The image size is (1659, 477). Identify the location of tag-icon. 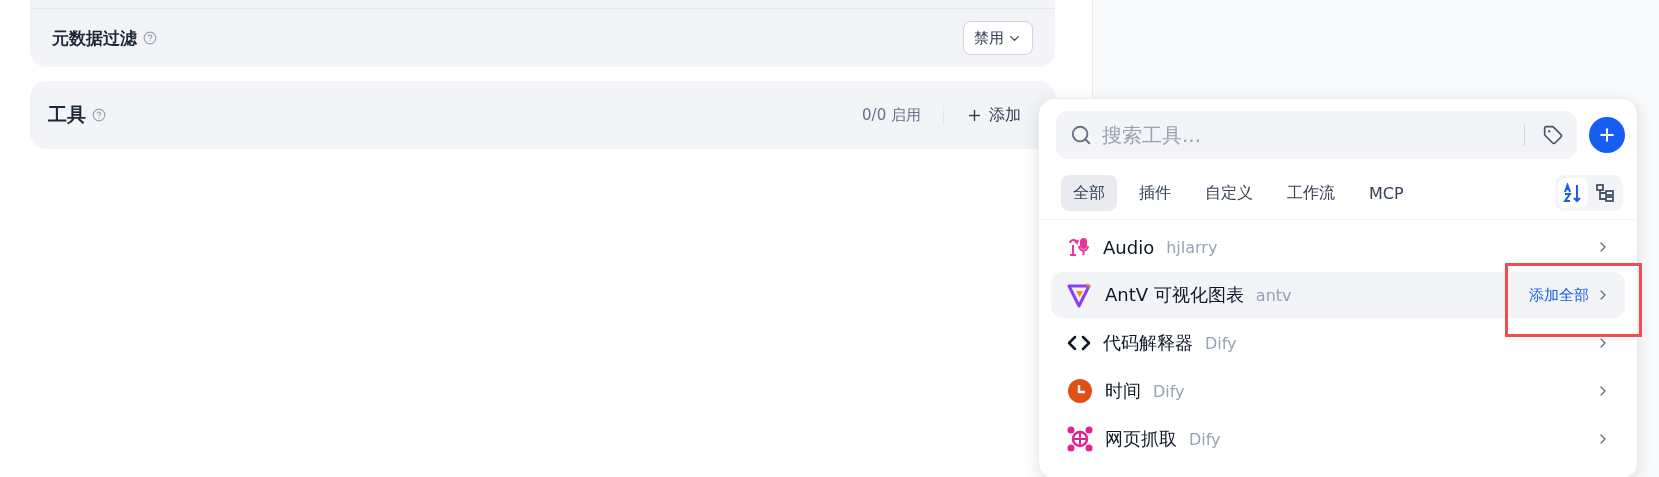
(1553, 135).